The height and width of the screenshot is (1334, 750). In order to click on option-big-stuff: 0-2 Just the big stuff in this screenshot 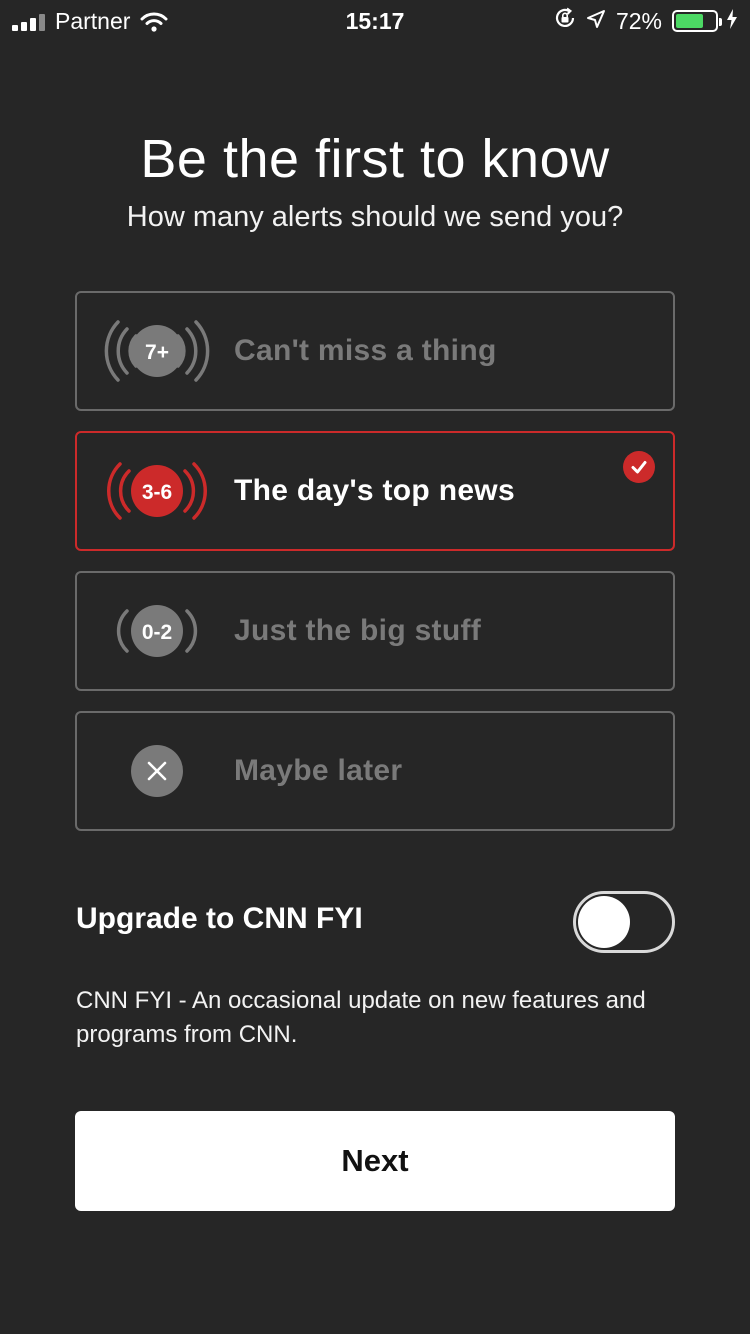, I will do `click(375, 631)`.